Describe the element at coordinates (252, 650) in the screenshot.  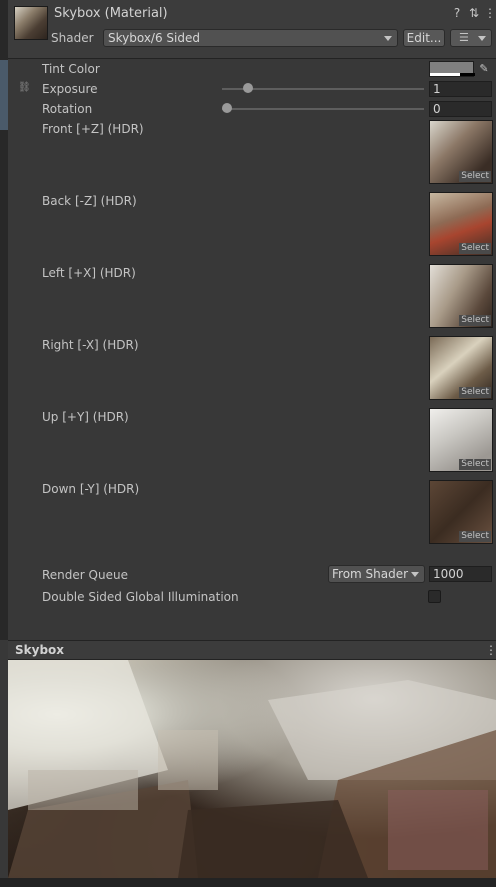
I see `preview-header` at that location.